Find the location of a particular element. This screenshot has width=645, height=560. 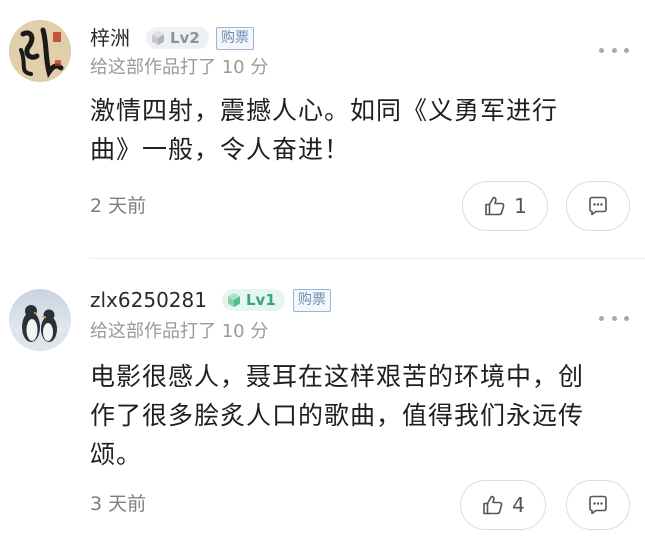

like-button: 4 is located at coordinates (503, 505).